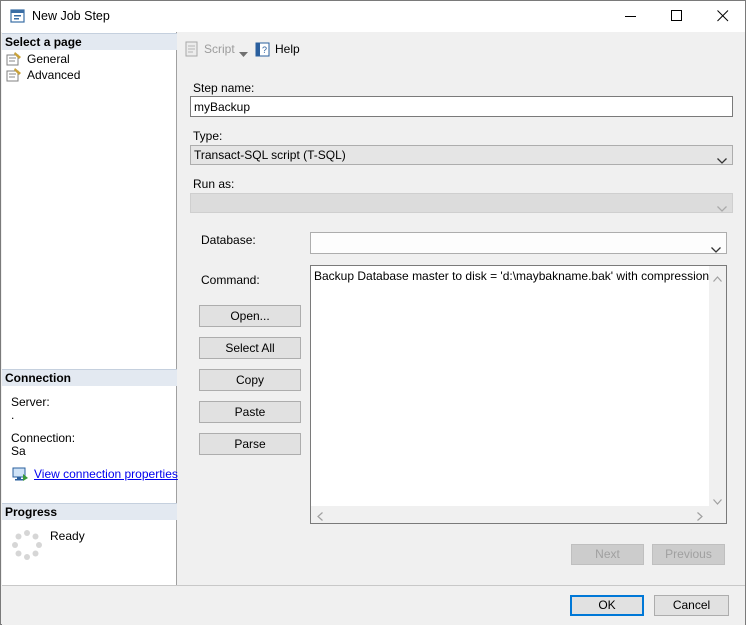  What do you see at coordinates (461, 106) in the screenshot?
I see `step-name-input: myBackup` at bounding box center [461, 106].